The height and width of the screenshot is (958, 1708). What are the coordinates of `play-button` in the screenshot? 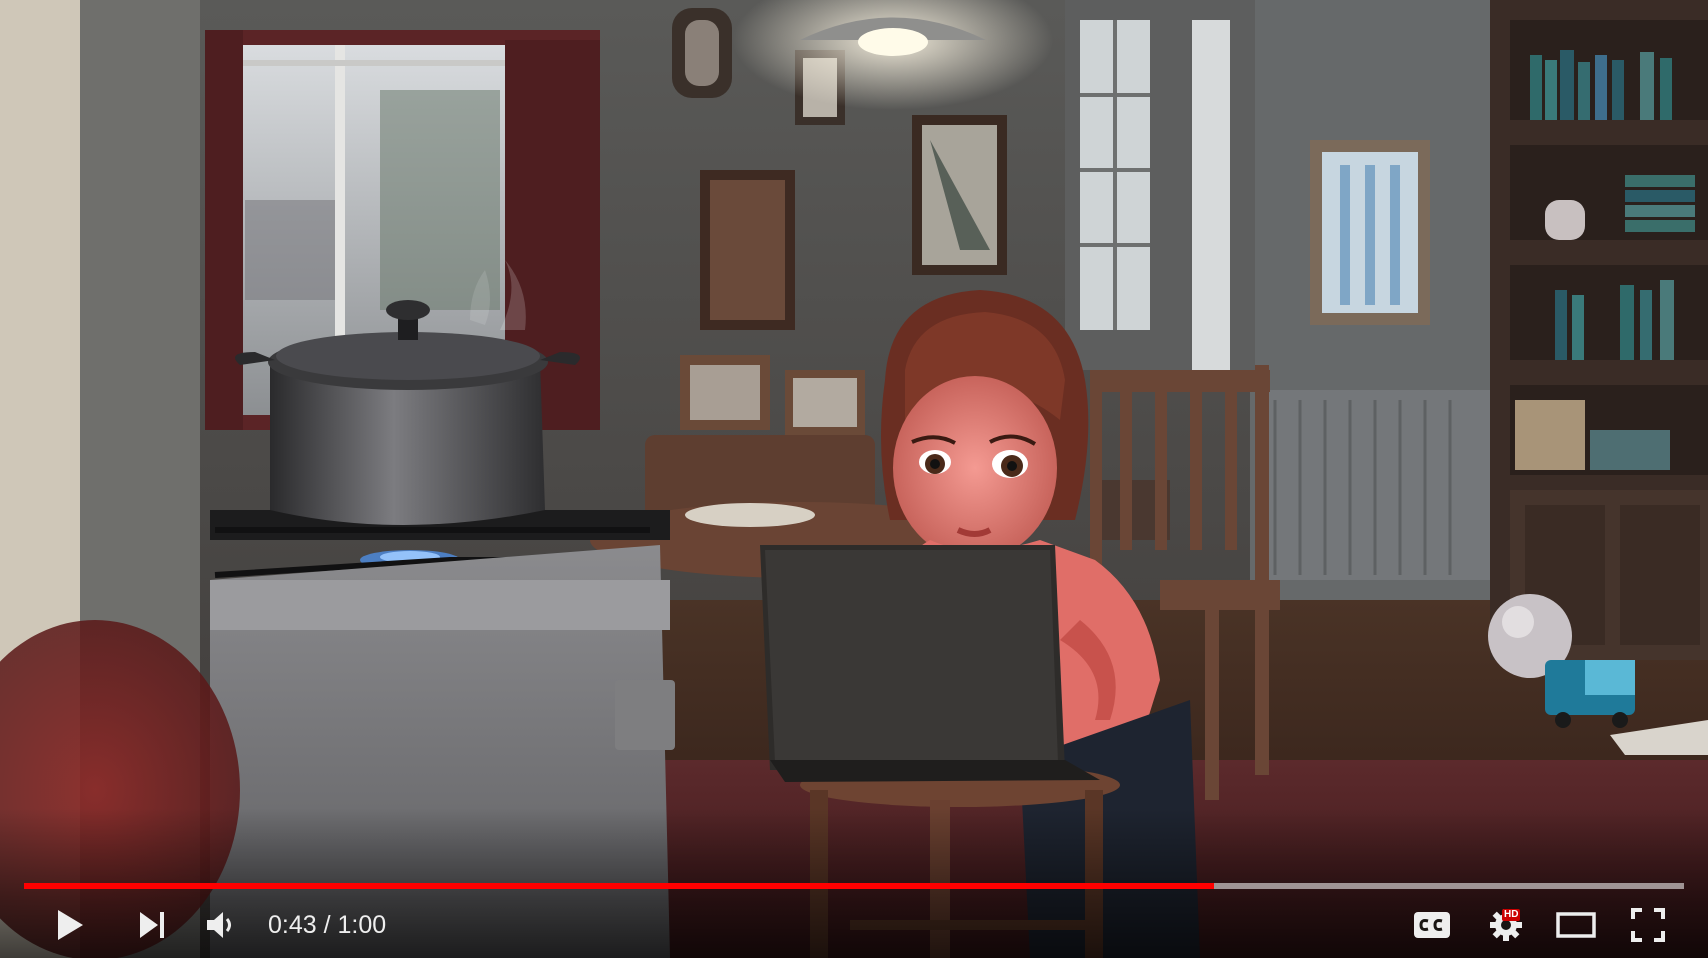 It's located at (70, 925).